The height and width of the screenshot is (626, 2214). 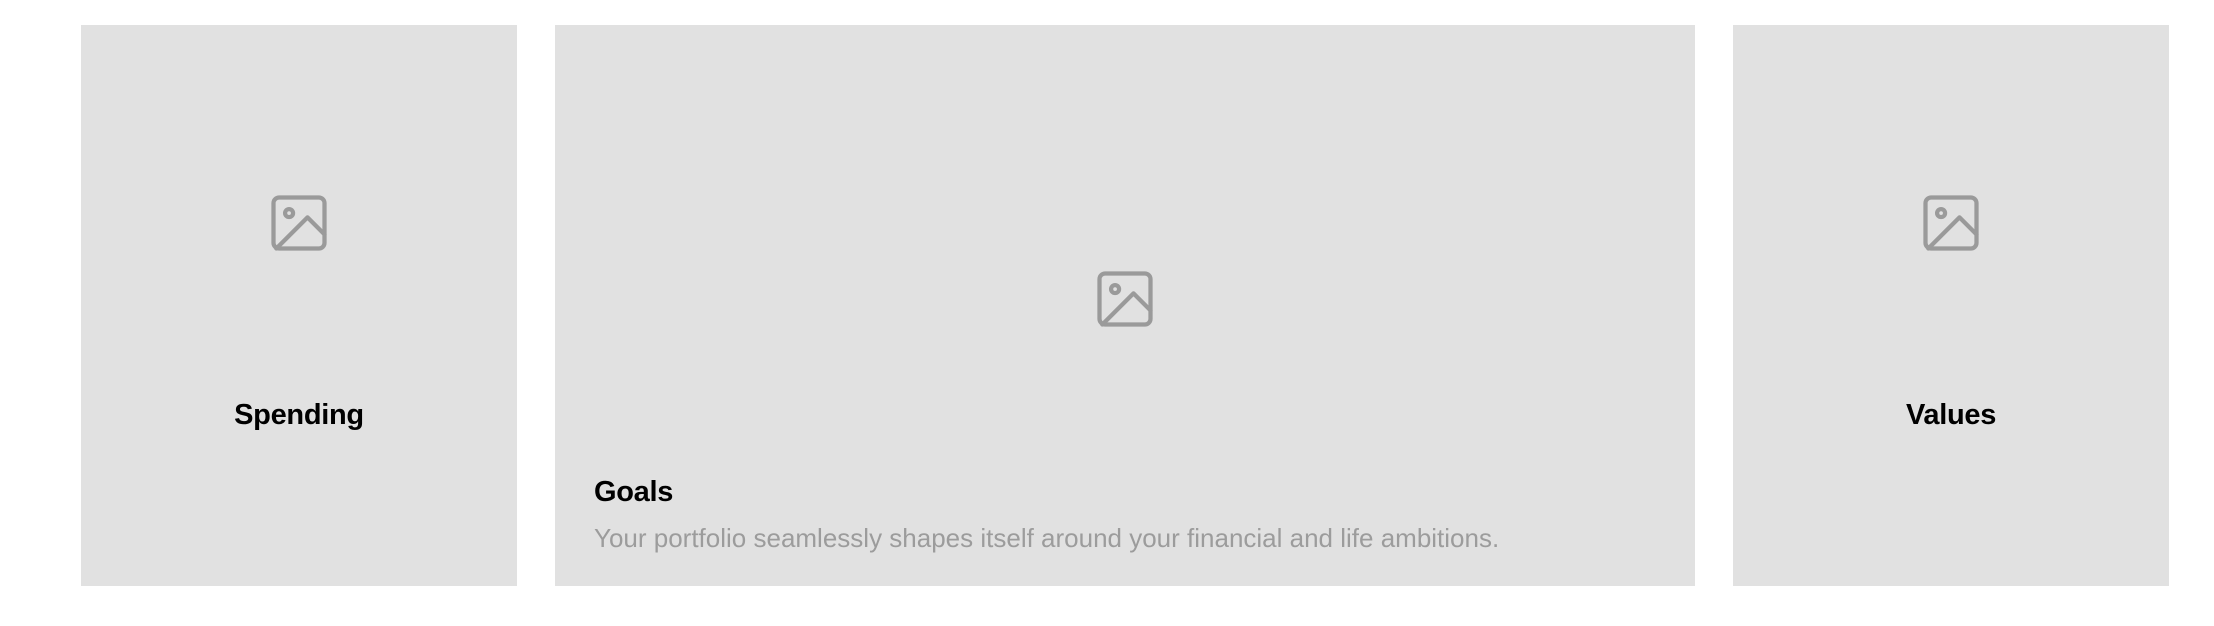 What do you see at coordinates (299, 415) in the screenshot?
I see `card-title: Spending` at bounding box center [299, 415].